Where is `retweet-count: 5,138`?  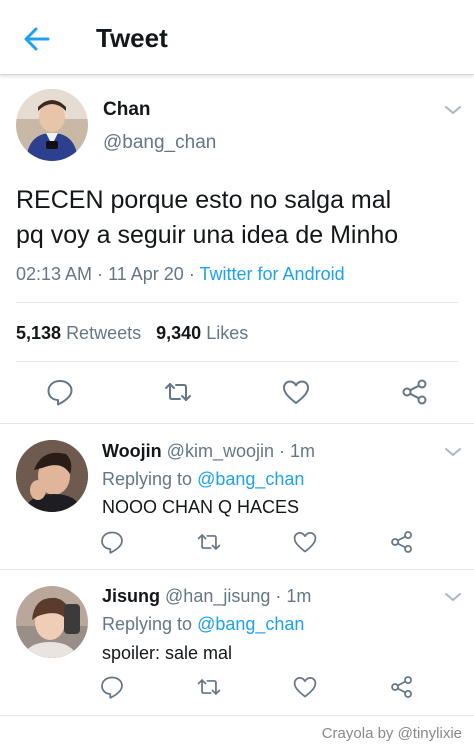 retweet-count: 5,138 is located at coordinates (39, 333).